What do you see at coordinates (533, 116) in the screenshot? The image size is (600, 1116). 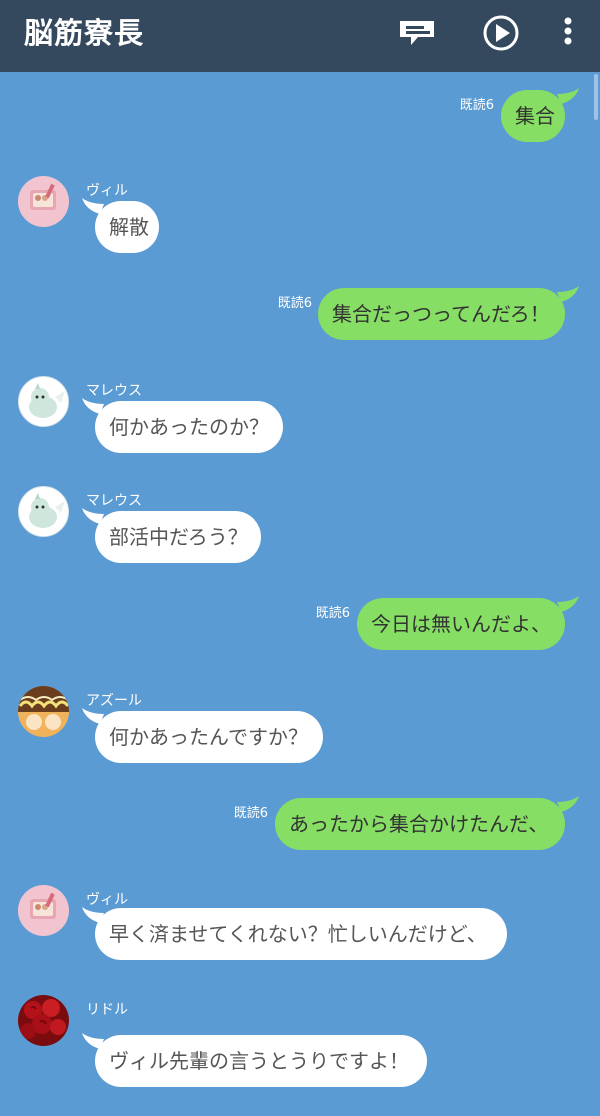 I see `outgoing-bubble: 集合` at bounding box center [533, 116].